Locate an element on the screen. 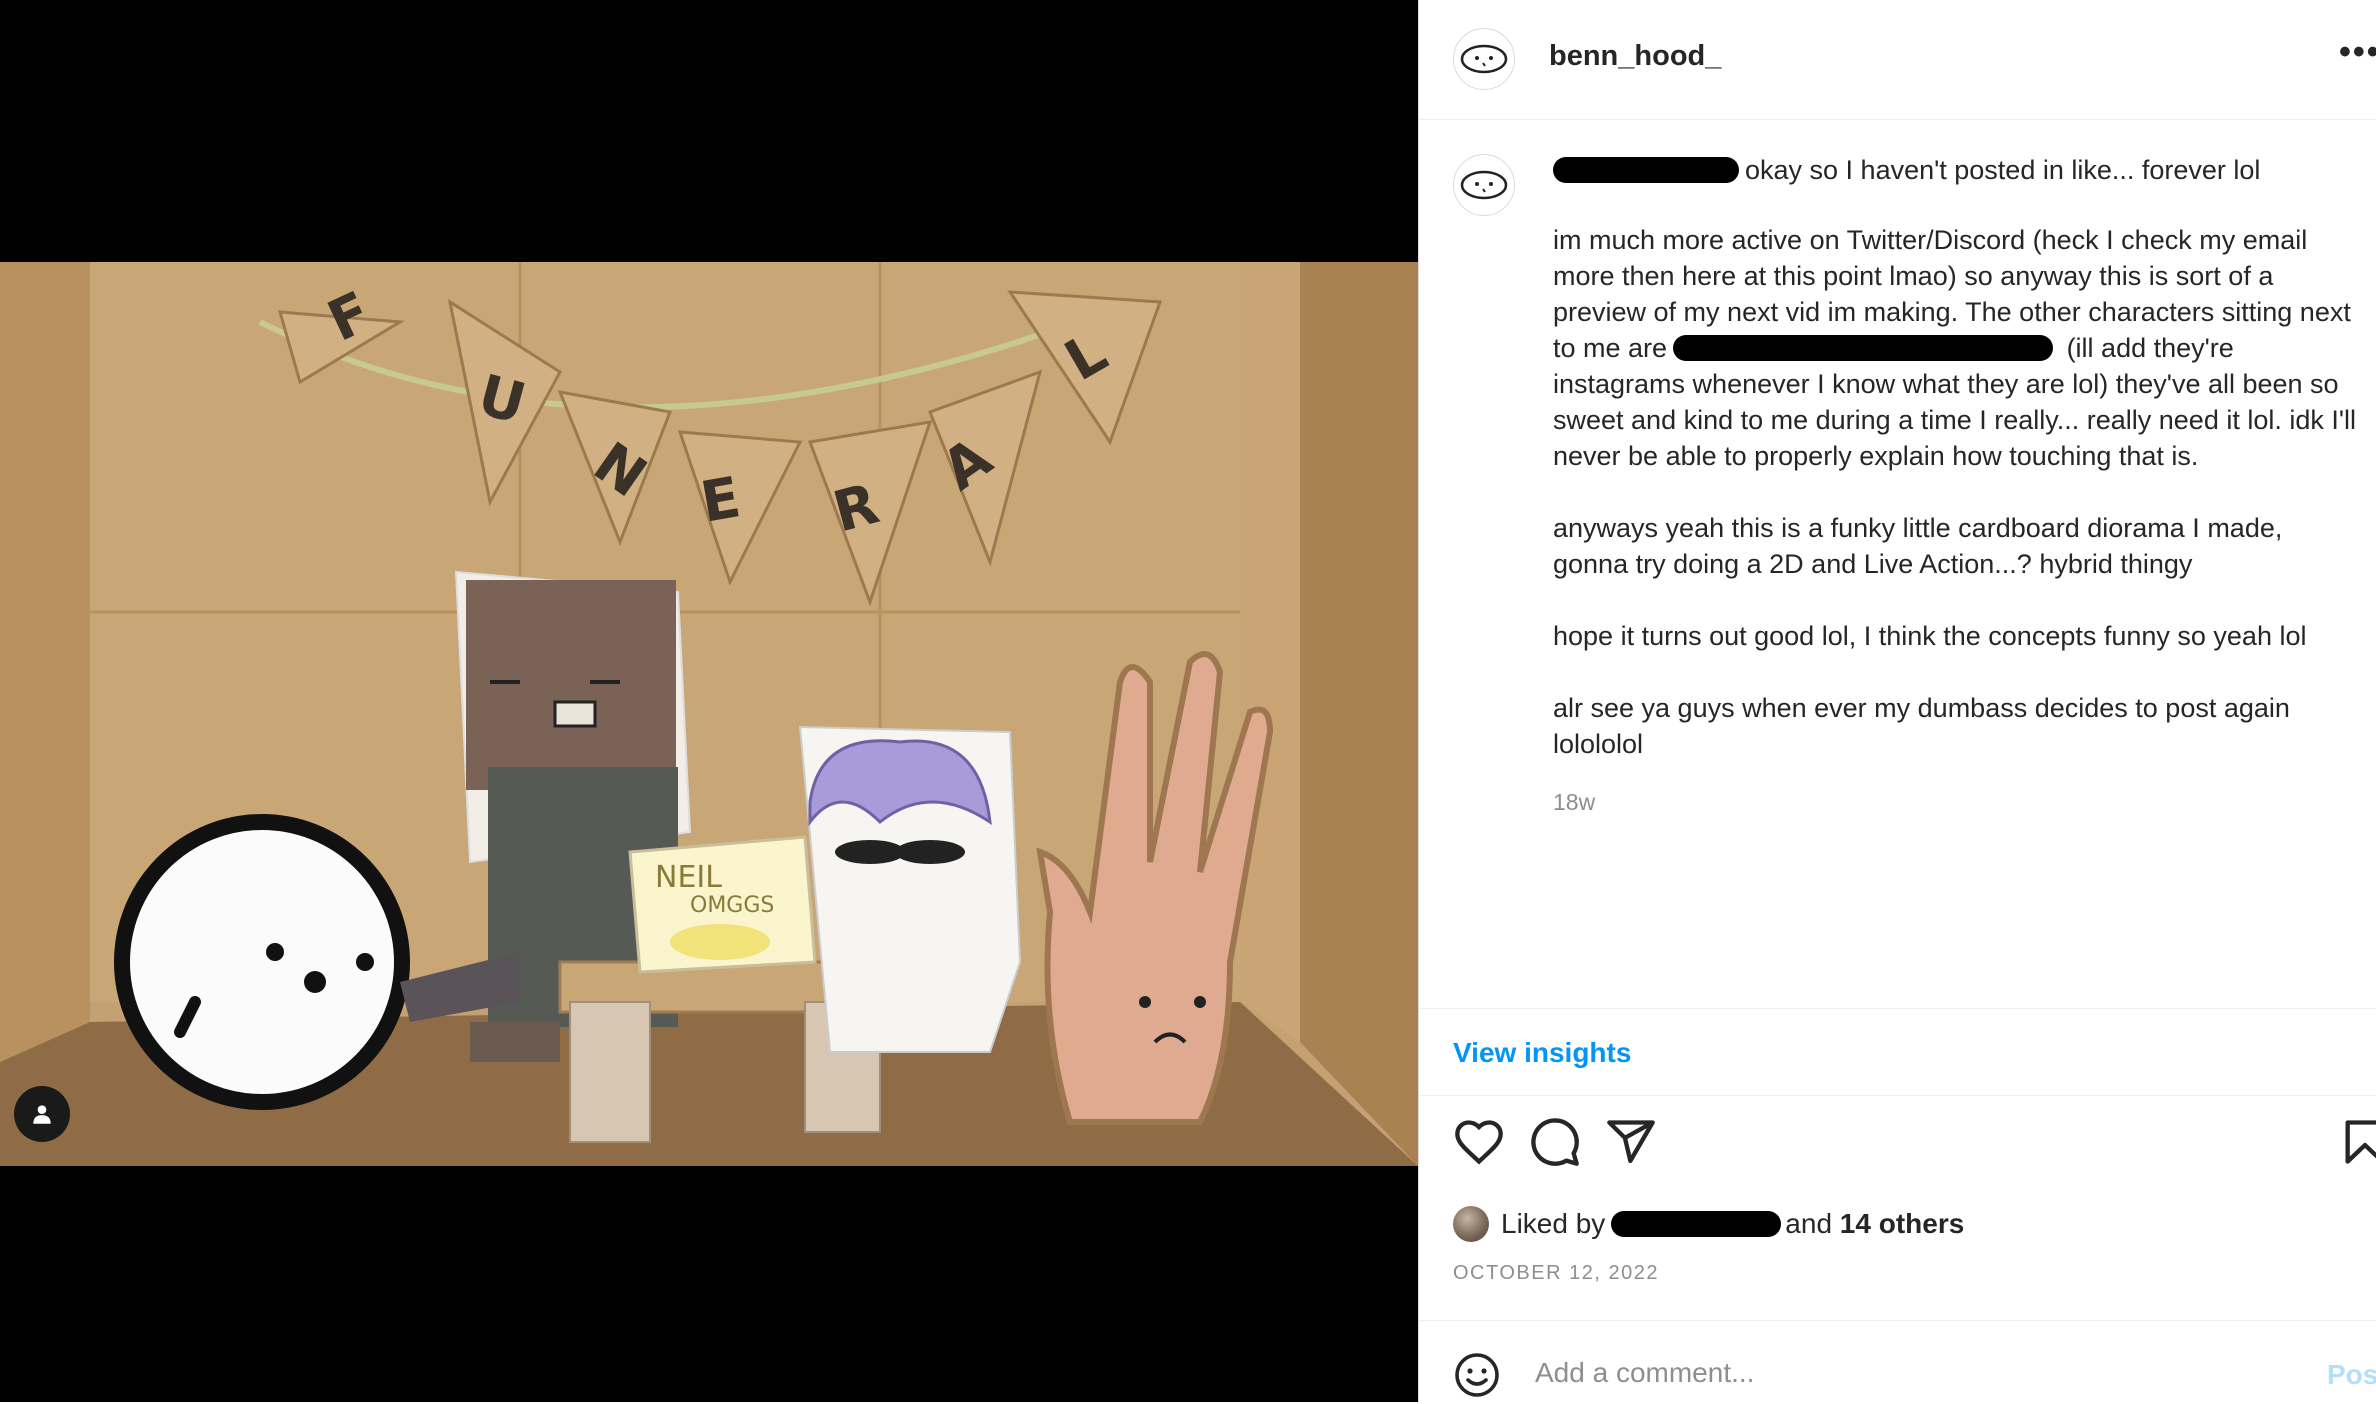 The width and height of the screenshot is (2376, 1404). caption-author-avatar is located at coordinates (1484, 185).